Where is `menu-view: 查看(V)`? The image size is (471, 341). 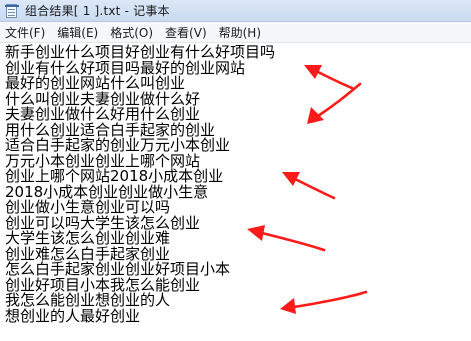
menu-view: 查看(V) is located at coordinates (186, 32).